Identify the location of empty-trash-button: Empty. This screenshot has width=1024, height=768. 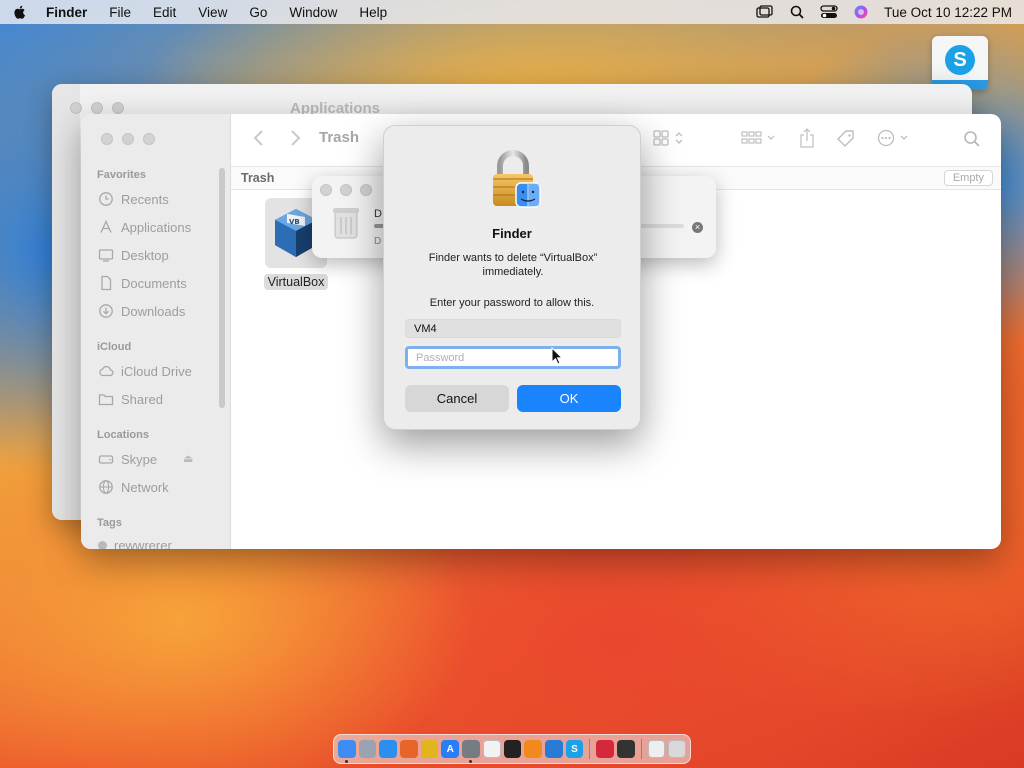
(968, 178).